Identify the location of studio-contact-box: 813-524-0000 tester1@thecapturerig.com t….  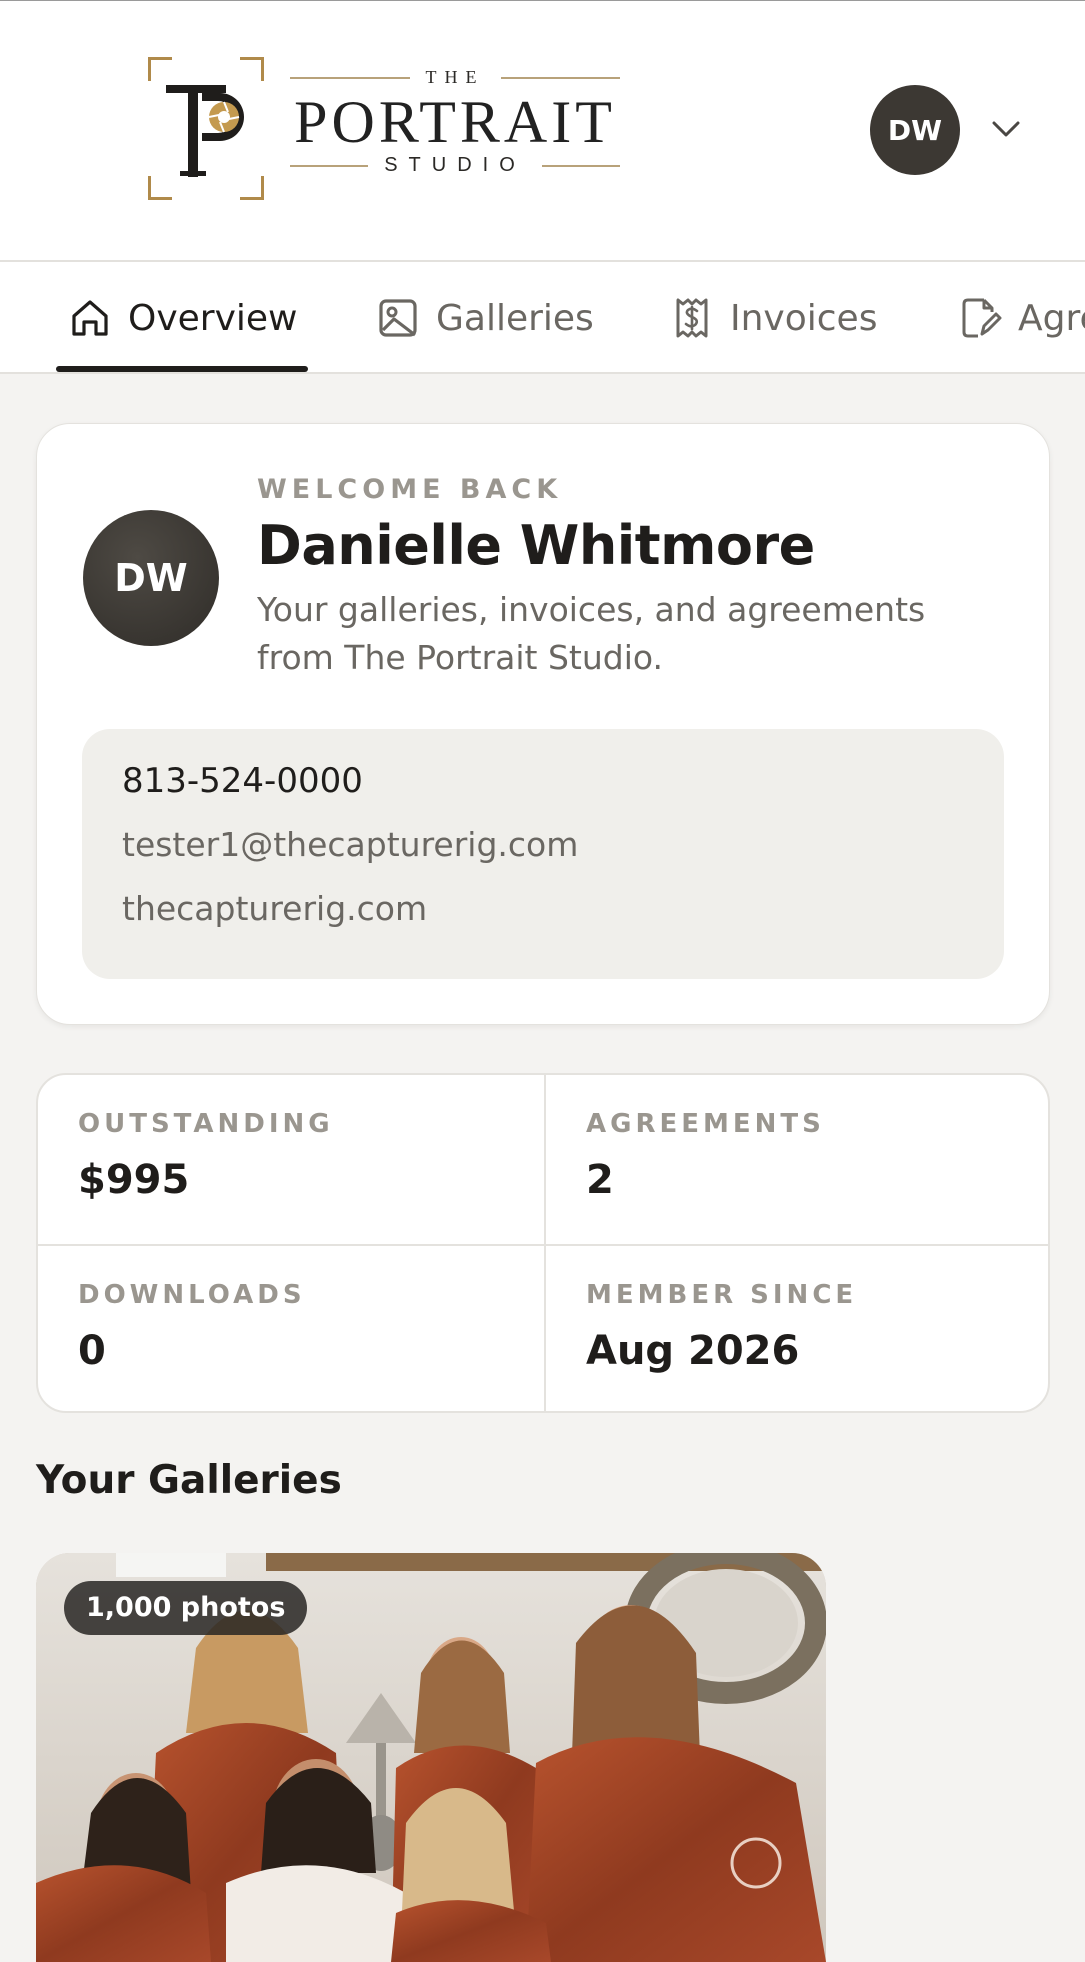
(543, 854).